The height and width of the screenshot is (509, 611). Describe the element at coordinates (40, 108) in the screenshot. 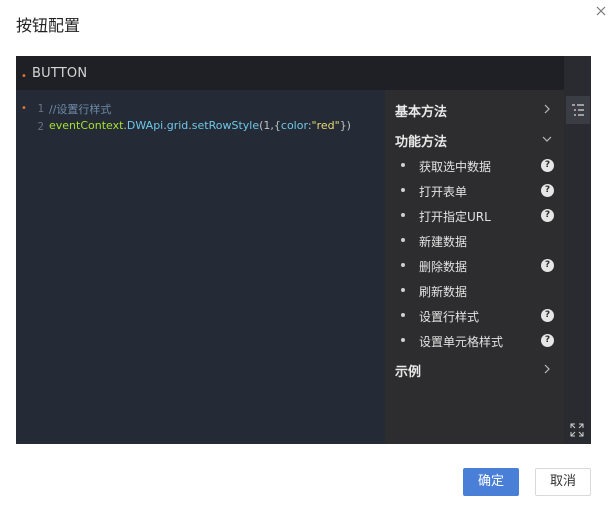

I see `line-number: 1` at that location.